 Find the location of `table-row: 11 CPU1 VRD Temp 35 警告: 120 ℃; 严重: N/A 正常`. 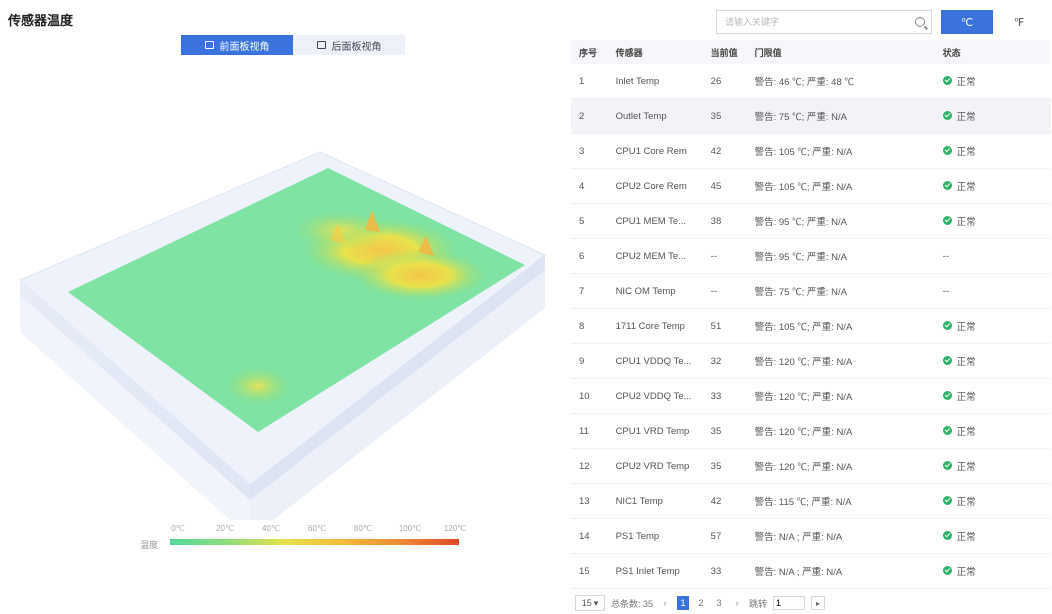

table-row: 11 CPU1 VRD Temp 35 警告: 120 ℃; 严重: N/A 正常 is located at coordinates (811, 431).